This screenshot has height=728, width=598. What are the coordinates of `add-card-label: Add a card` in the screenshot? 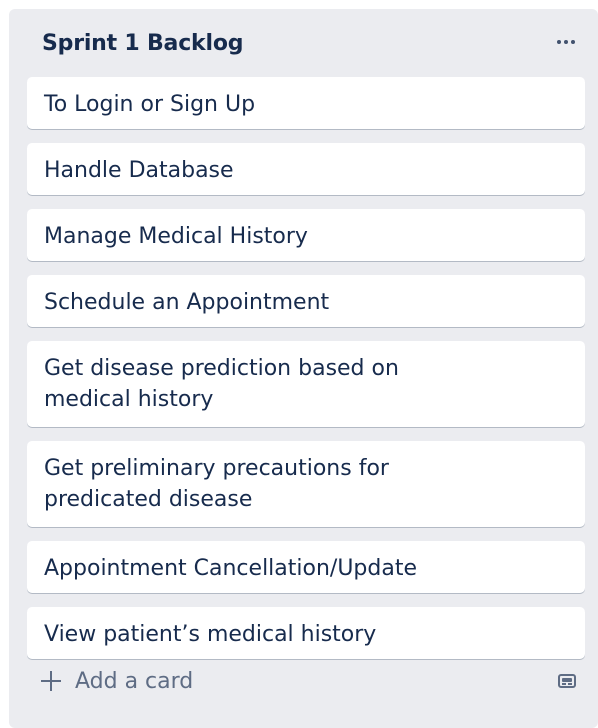 It's located at (134, 681).